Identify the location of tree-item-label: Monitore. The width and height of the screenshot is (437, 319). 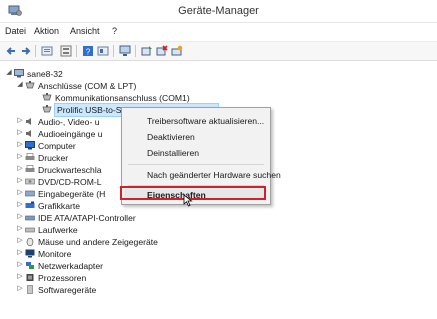
(55, 254).